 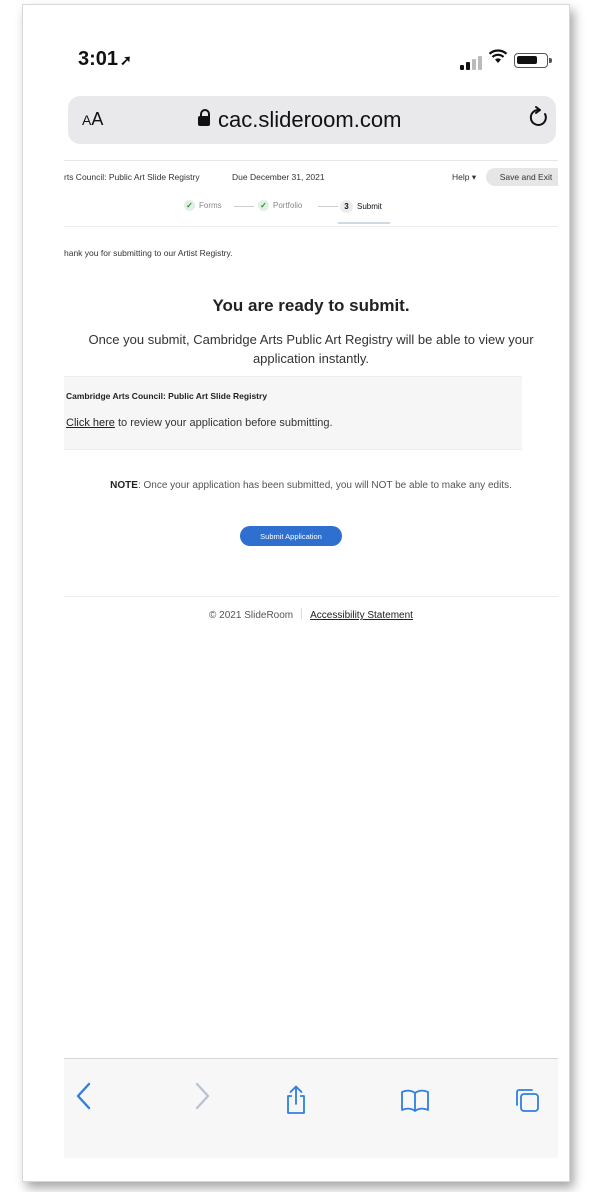 What do you see at coordinates (251, 615) in the screenshot?
I see `copyright: © 2021 SlideRoom` at bounding box center [251, 615].